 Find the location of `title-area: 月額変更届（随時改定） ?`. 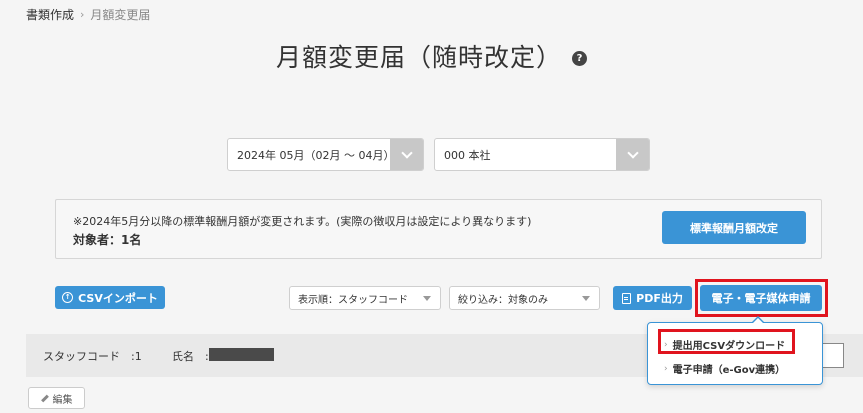

title-area: 月額変更届（随時改定） ? is located at coordinates (431, 56).